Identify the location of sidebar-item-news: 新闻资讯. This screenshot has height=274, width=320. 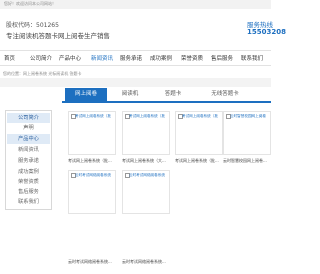
(28, 150).